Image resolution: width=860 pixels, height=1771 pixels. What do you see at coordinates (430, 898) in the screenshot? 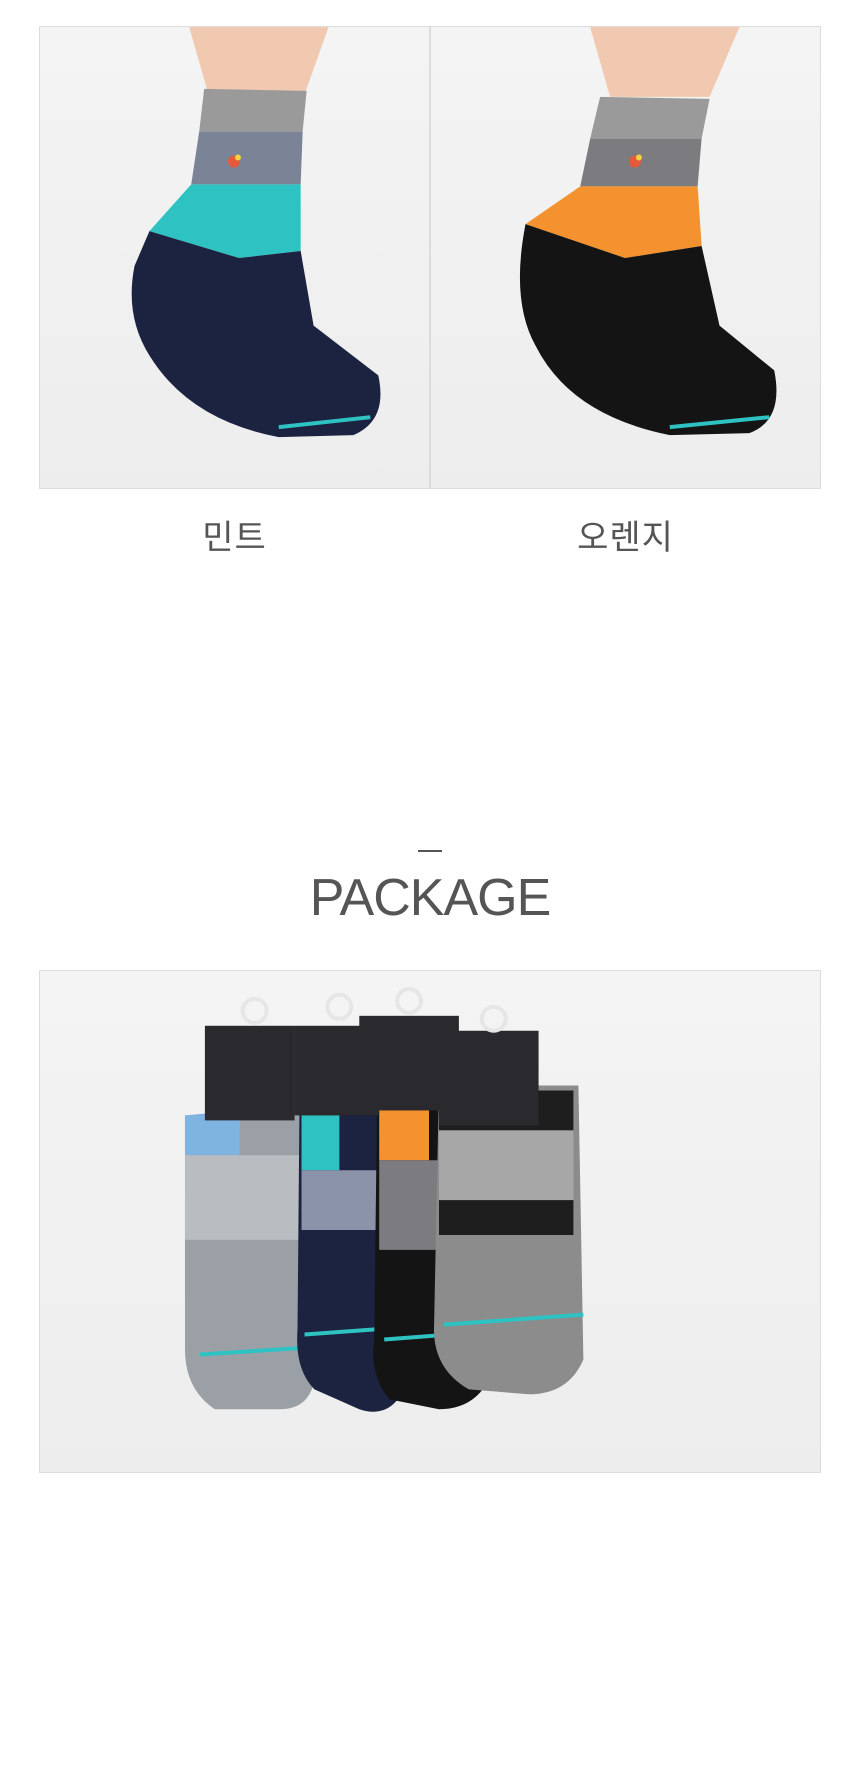
I see `section-title: PACKAGE` at bounding box center [430, 898].